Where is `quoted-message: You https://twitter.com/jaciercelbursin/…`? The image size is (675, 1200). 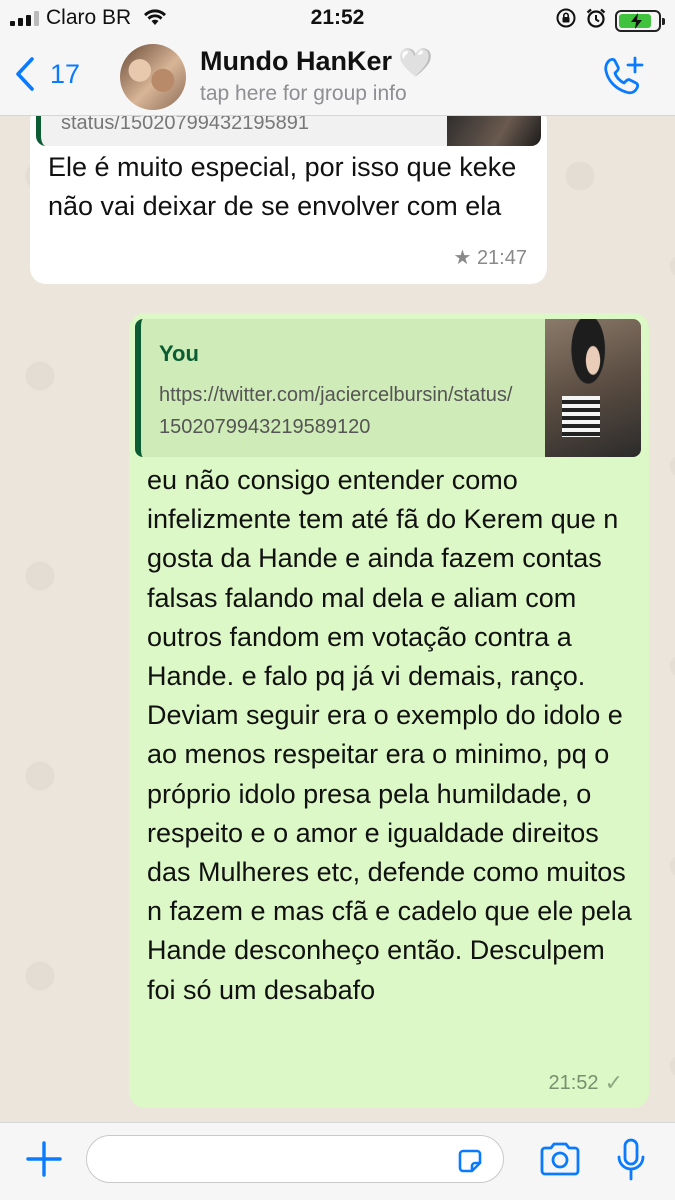 quoted-message: You https://twitter.com/jaciercelbursin/… is located at coordinates (388, 388).